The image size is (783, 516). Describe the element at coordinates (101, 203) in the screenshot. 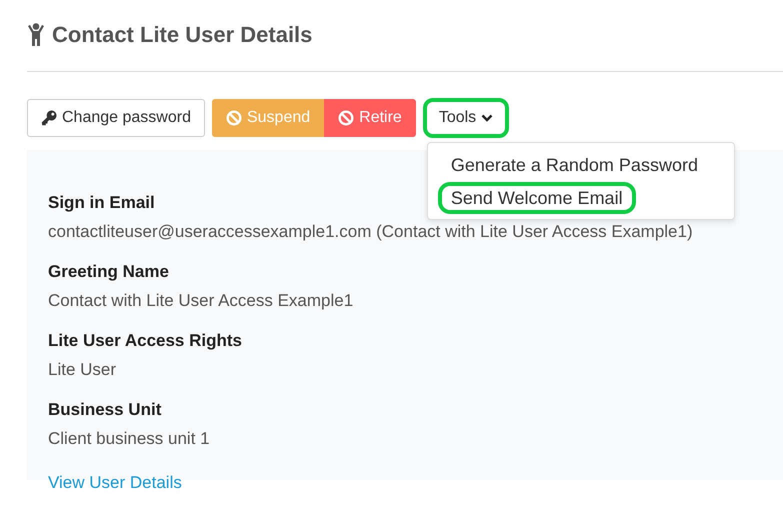

I see `field-label: Sign in Email` at that location.